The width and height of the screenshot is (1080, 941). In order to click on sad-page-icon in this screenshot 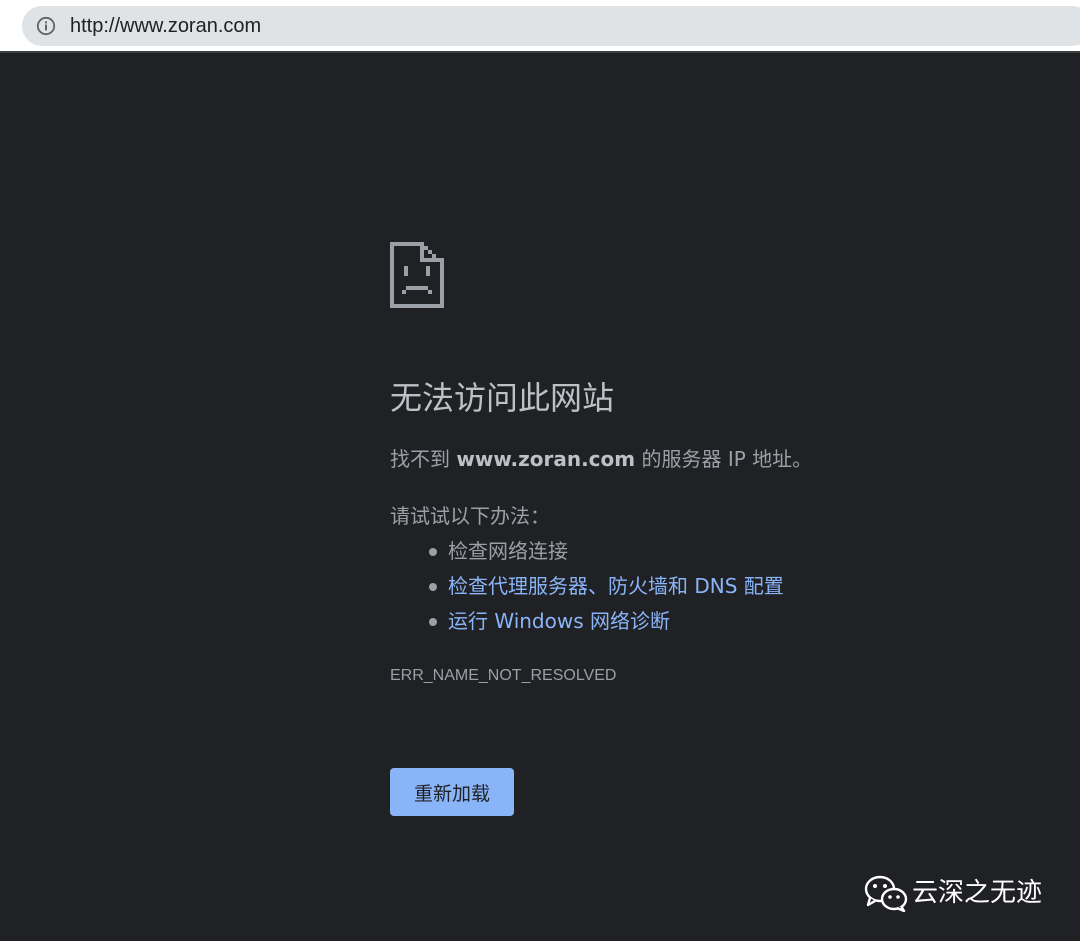, I will do `click(417, 275)`.